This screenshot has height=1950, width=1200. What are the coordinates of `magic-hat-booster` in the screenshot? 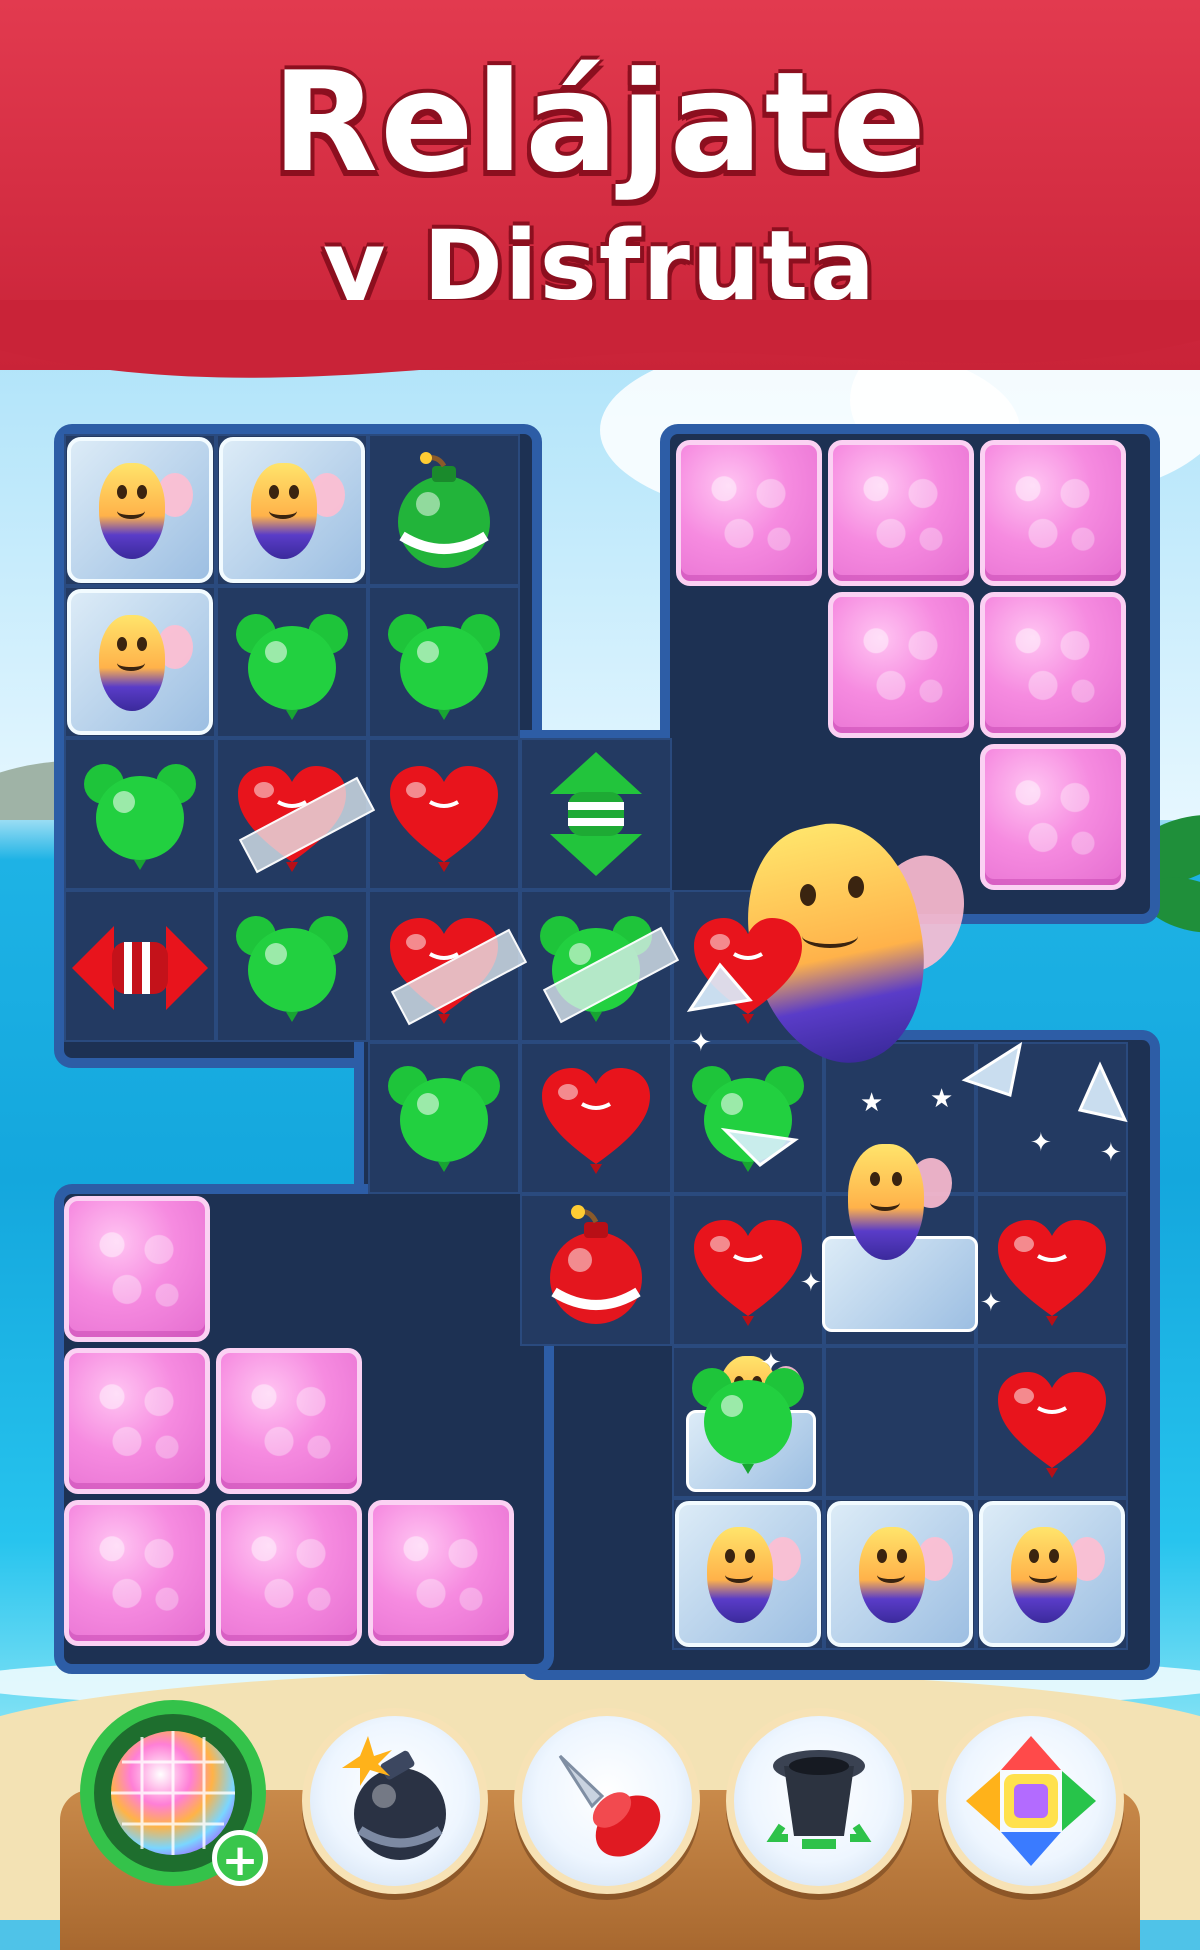 It's located at (819, 1801).